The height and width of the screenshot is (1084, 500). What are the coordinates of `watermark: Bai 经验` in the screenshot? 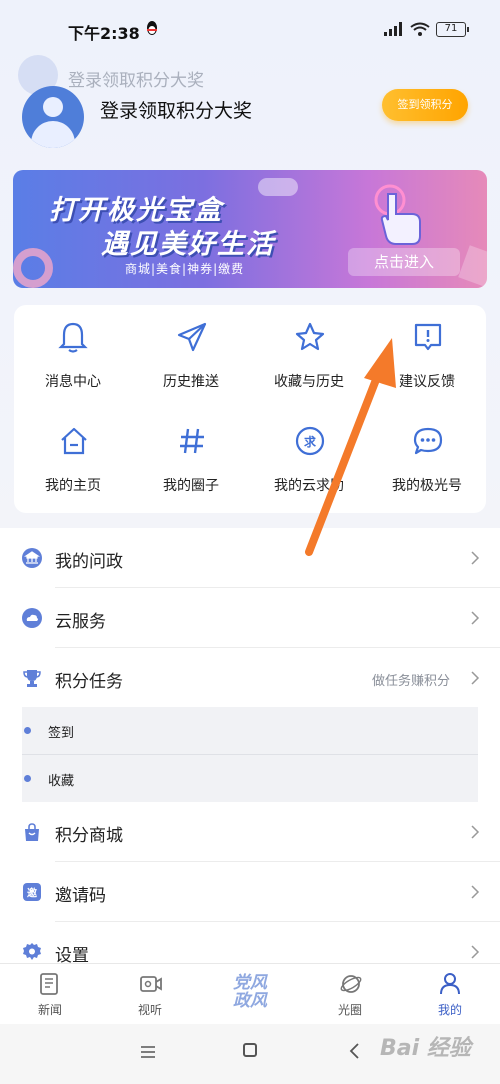 It's located at (425, 1048).